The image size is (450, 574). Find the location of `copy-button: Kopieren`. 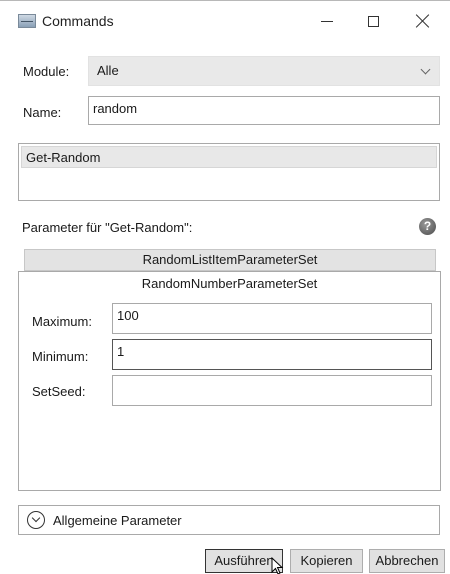

copy-button: Kopieren is located at coordinates (326, 561).